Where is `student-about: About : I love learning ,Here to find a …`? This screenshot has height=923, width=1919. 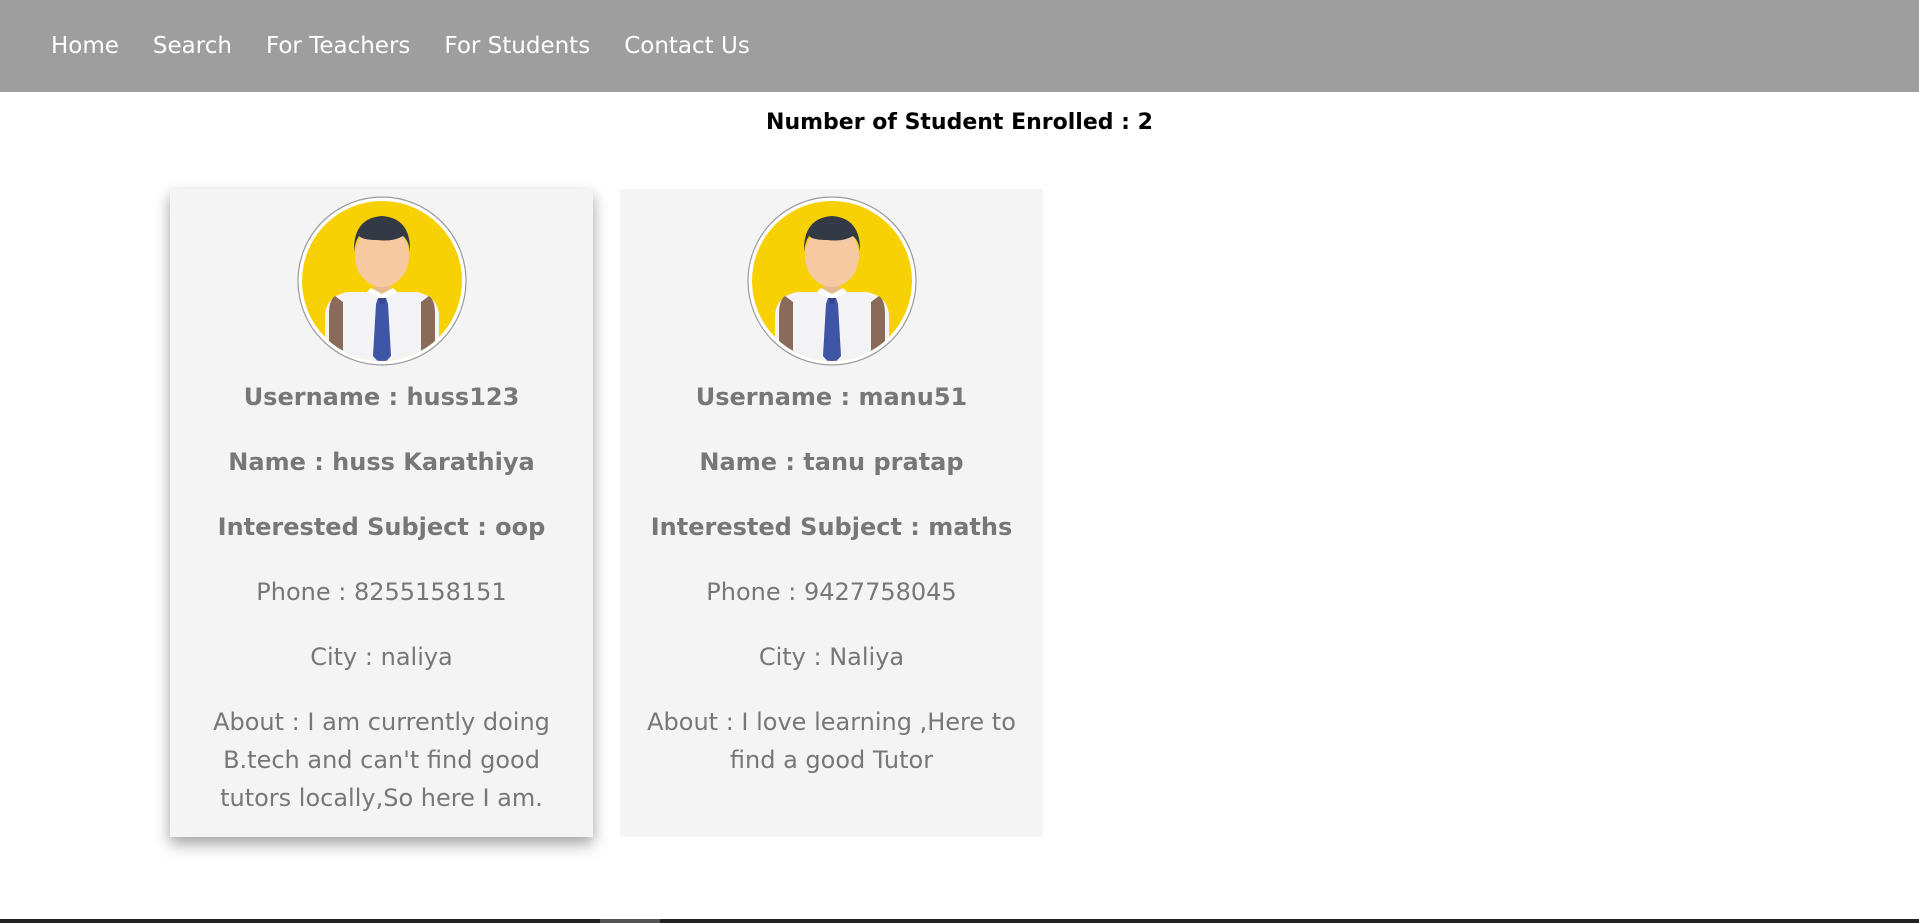 student-about: About : I love learning ,Here to find a … is located at coordinates (831, 741).